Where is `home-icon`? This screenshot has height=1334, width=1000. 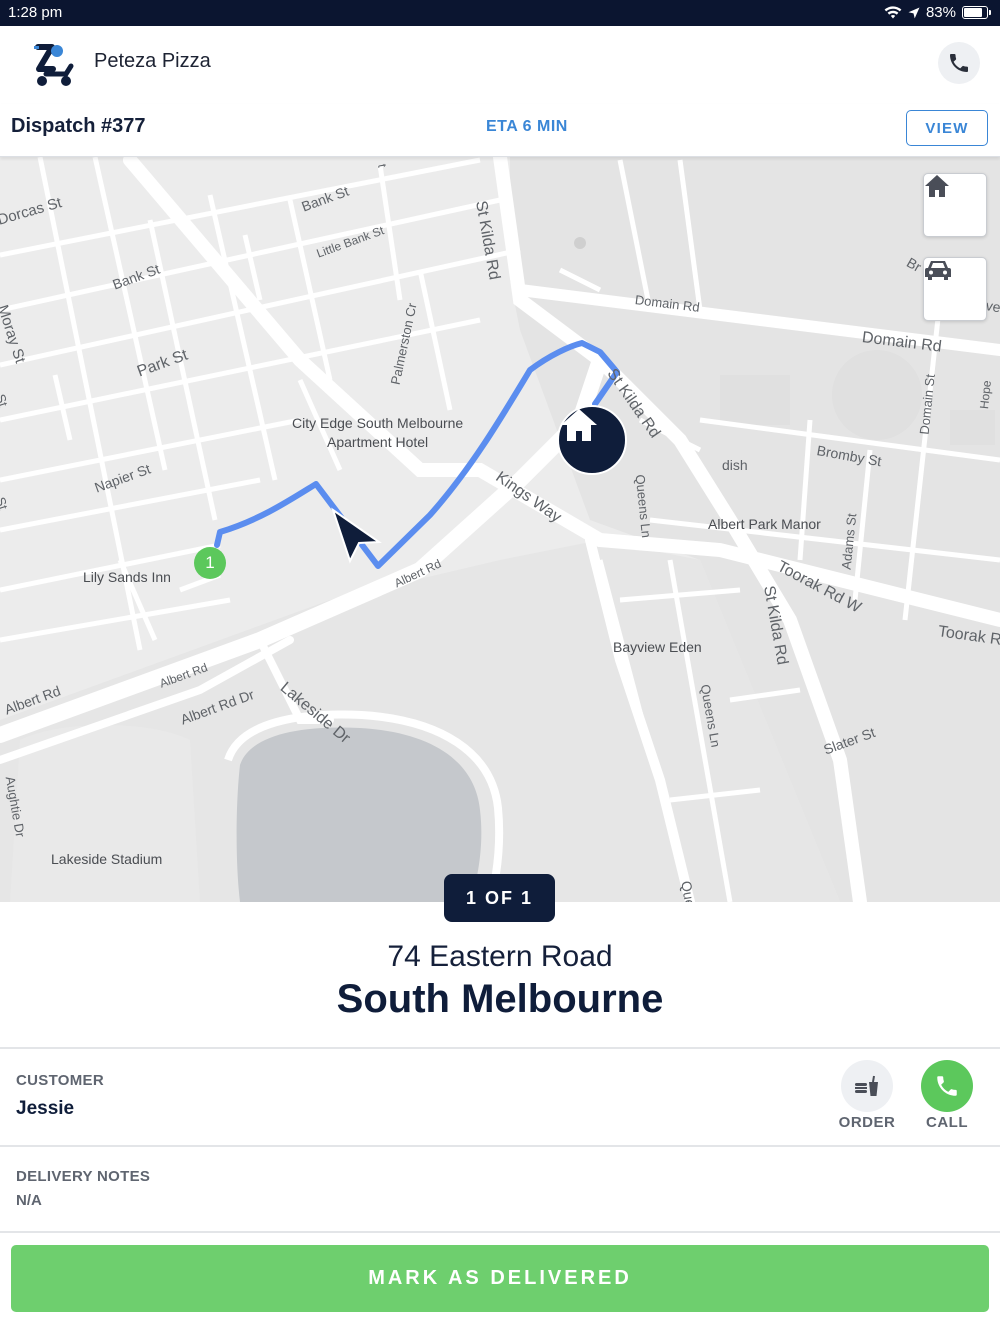 home-icon is located at coordinates (937, 186).